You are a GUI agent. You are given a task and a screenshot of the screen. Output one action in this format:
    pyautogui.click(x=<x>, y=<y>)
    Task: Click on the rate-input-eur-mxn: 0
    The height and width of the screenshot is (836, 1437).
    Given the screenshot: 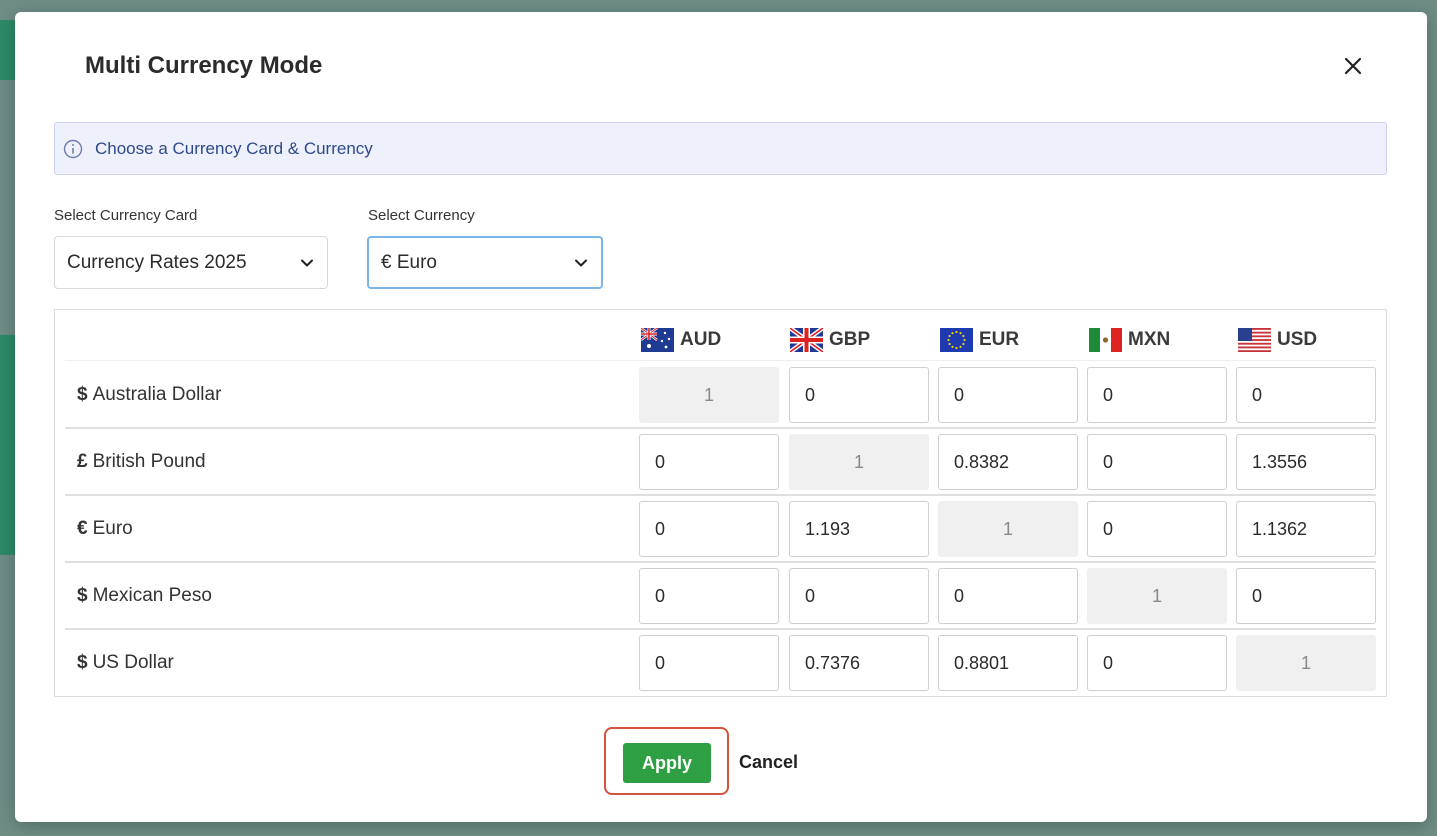 What is the action you would take?
    pyautogui.click(x=1157, y=529)
    